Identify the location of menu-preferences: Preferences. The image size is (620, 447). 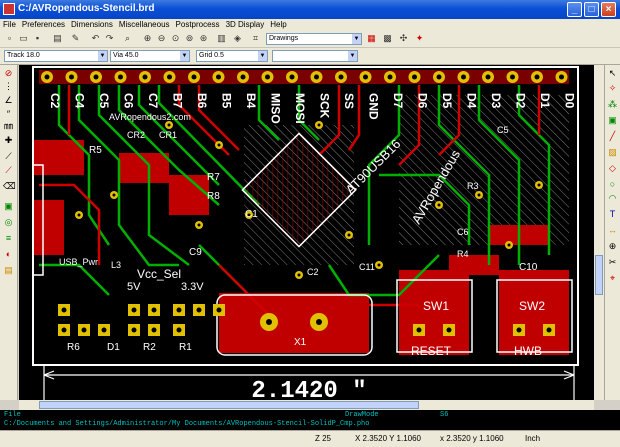
(43, 25).